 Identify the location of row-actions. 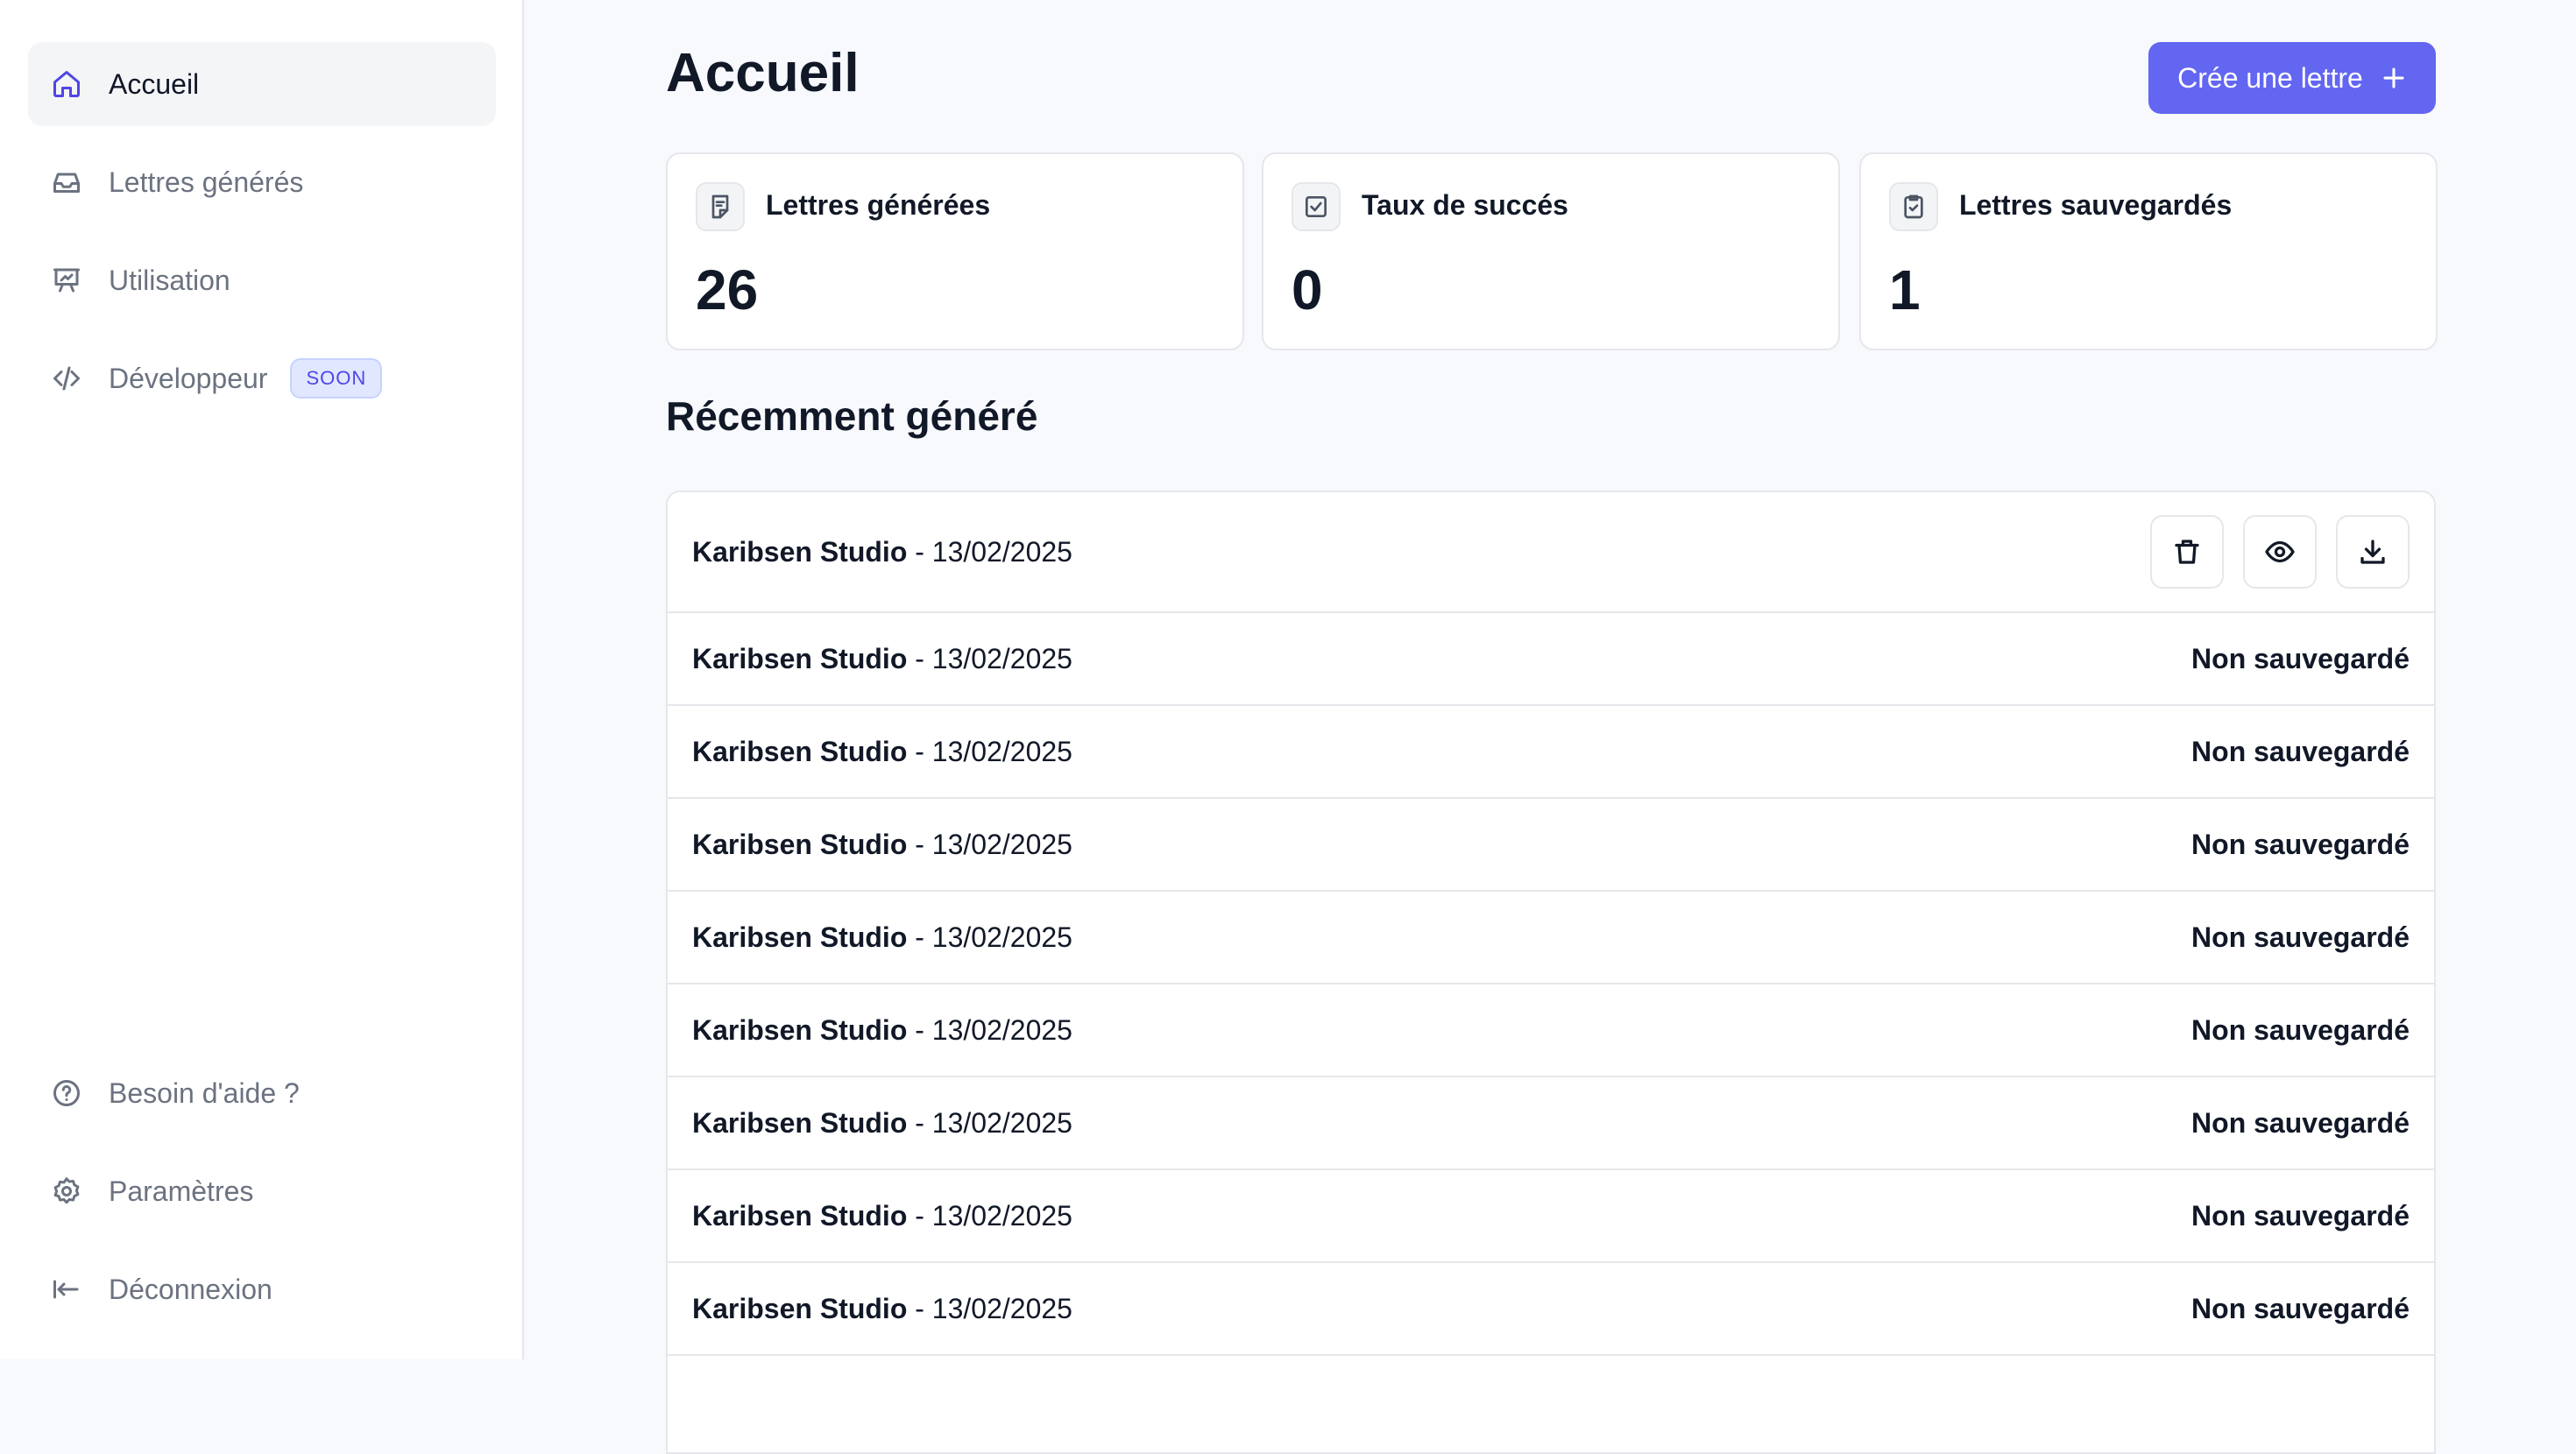
(2280, 552).